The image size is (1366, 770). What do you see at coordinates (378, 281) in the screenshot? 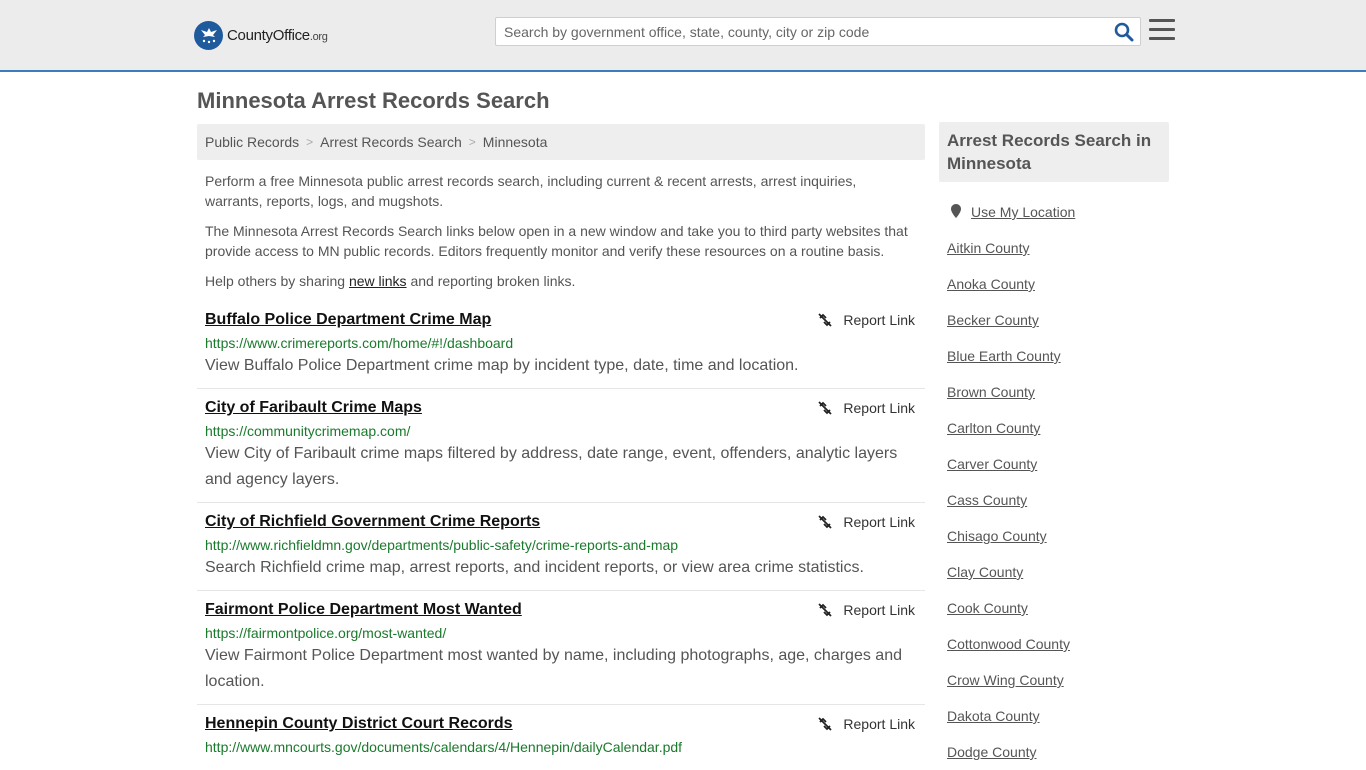
I see `new-links-link: new links` at bounding box center [378, 281].